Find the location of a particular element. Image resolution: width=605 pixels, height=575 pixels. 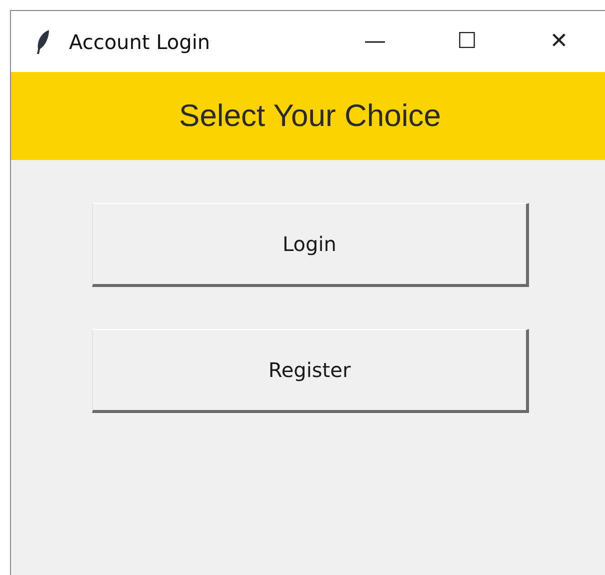

banner-heading: Select Your Choice is located at coordinates (310, 116).